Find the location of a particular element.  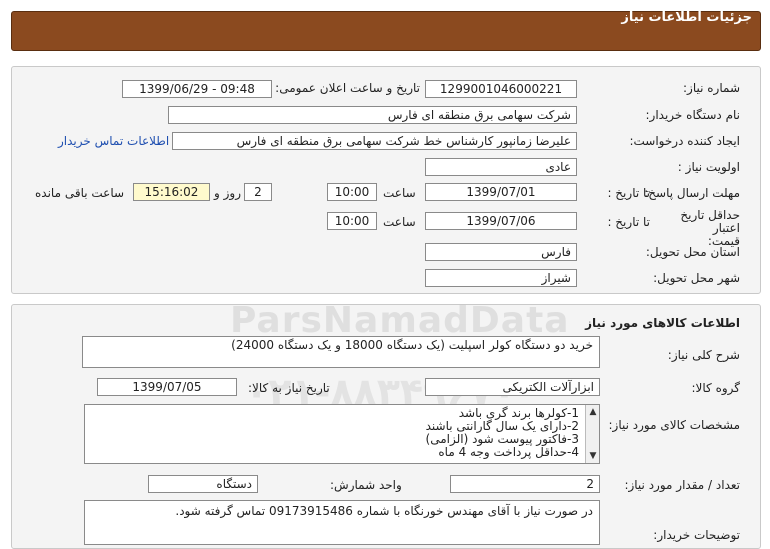

buyer-org-label: نام دستگاه خریدار: is located at coordinates (693, 115).